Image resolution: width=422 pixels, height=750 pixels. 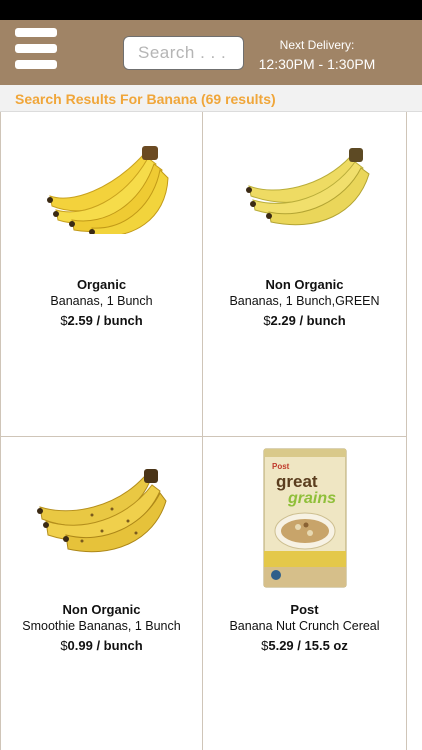 What do you see at coordinates (297, 481) in the screenshot?
I see `svg-text: great` at bounding box center [297, 481].